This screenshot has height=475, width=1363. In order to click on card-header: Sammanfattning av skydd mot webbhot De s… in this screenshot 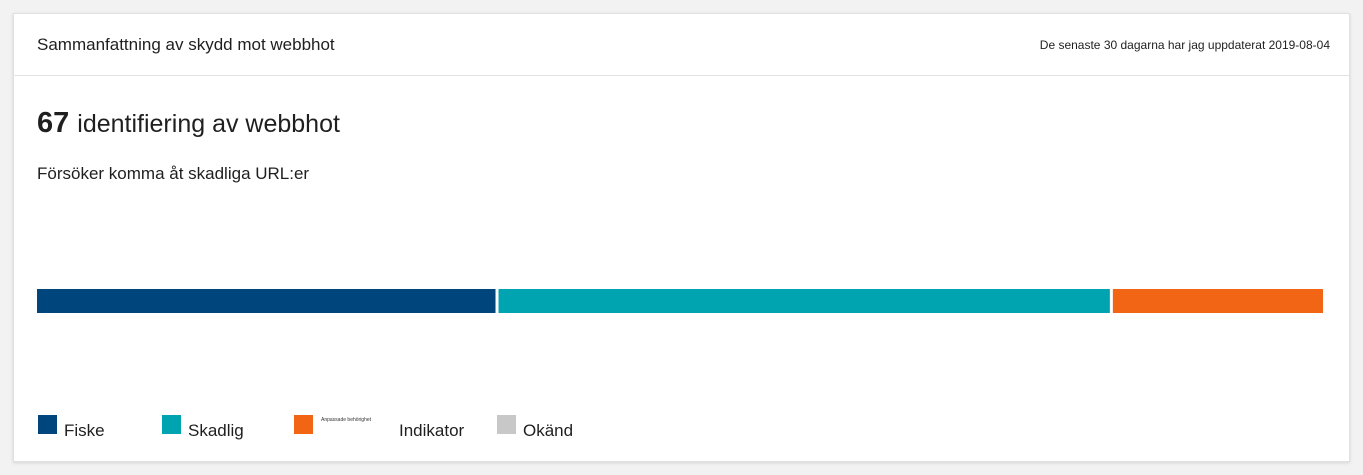, I will do `click(681, 45)`.